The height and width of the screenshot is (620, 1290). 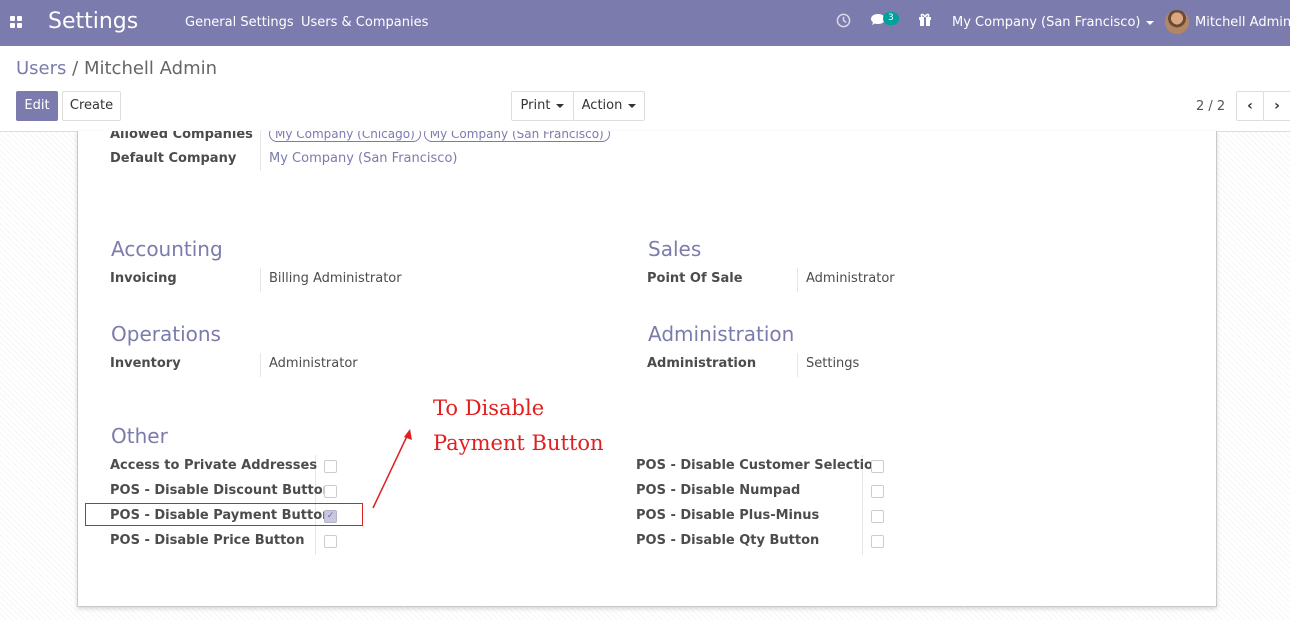 I want to click on breadcrumb-users: Users, so click(x=41, y=68).